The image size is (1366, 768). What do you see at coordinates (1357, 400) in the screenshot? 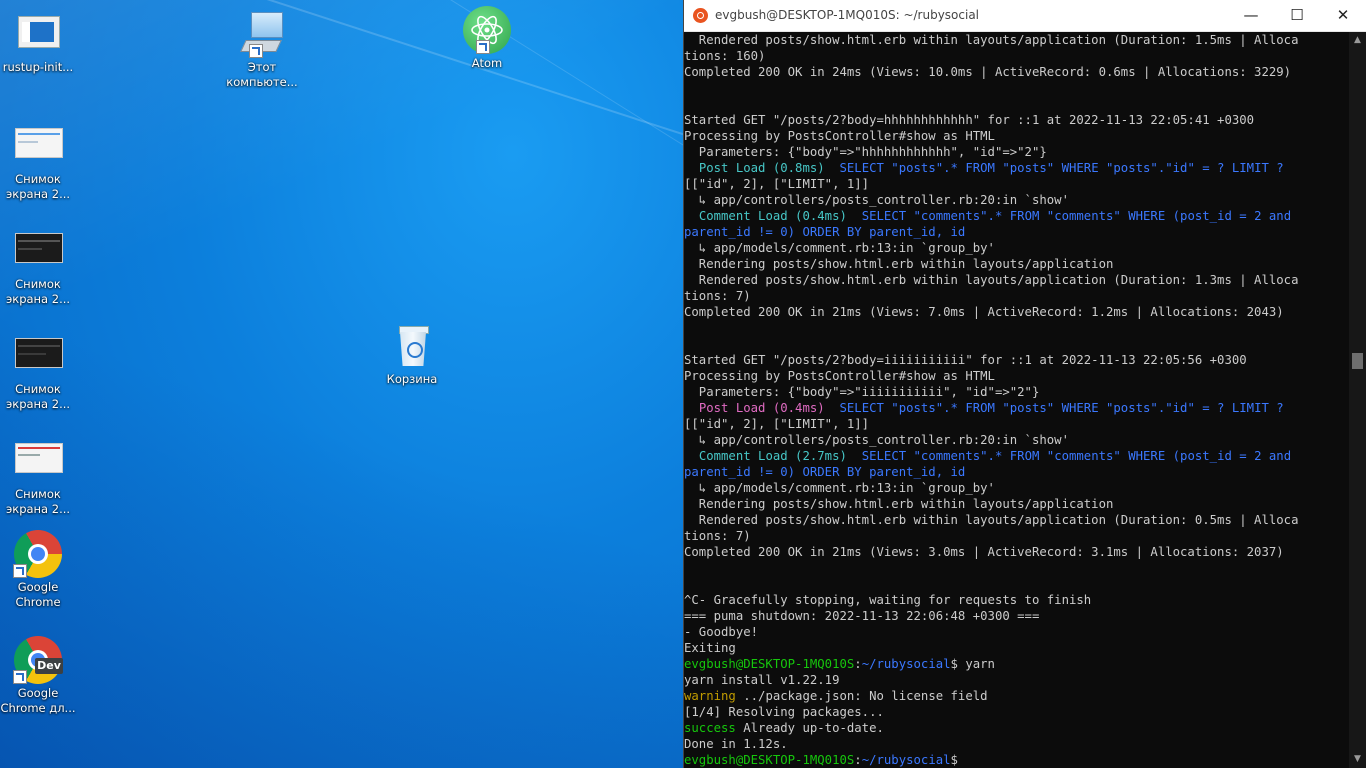
I see `terminal-scrollbar: ▲ ▼` at bounding box center [1357, 400].